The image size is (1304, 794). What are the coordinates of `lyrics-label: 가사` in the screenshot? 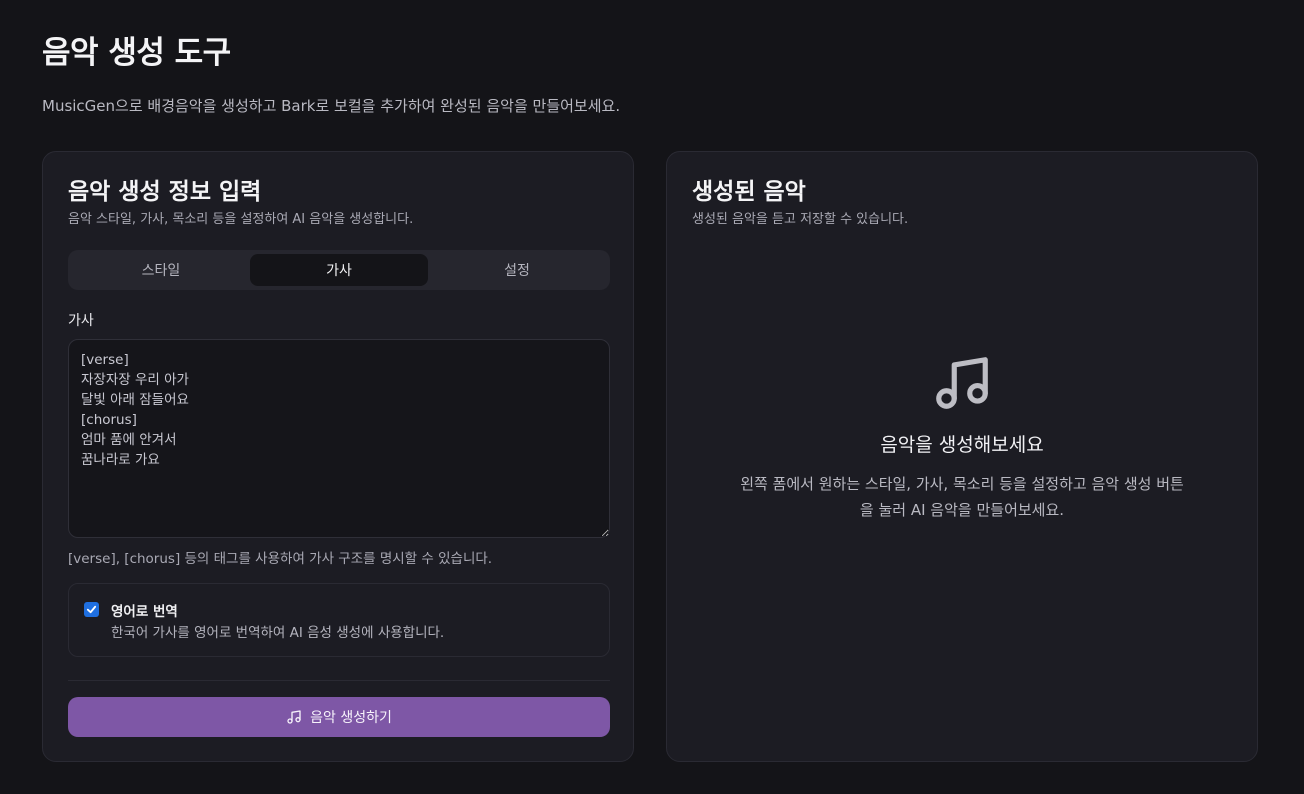 It's located at (81, 321).